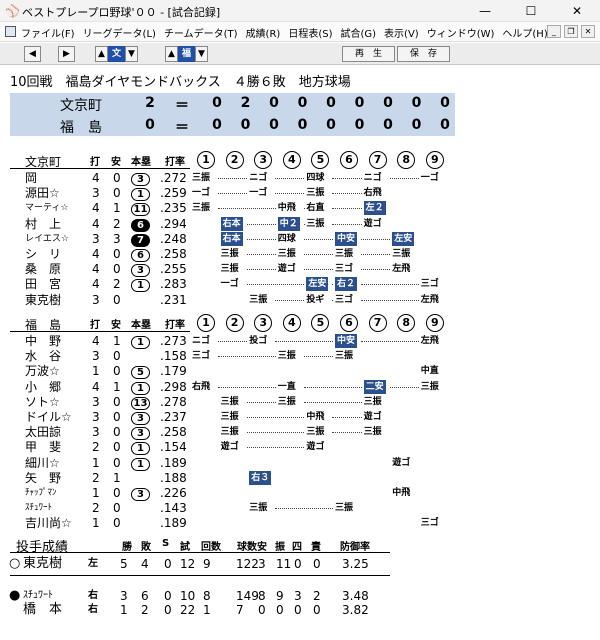 The height and width of the screenshot is (640, 600). Describe the element at coordinates (171, 54) in the screenshot. I see `team2-up-button: ▲` at that location.